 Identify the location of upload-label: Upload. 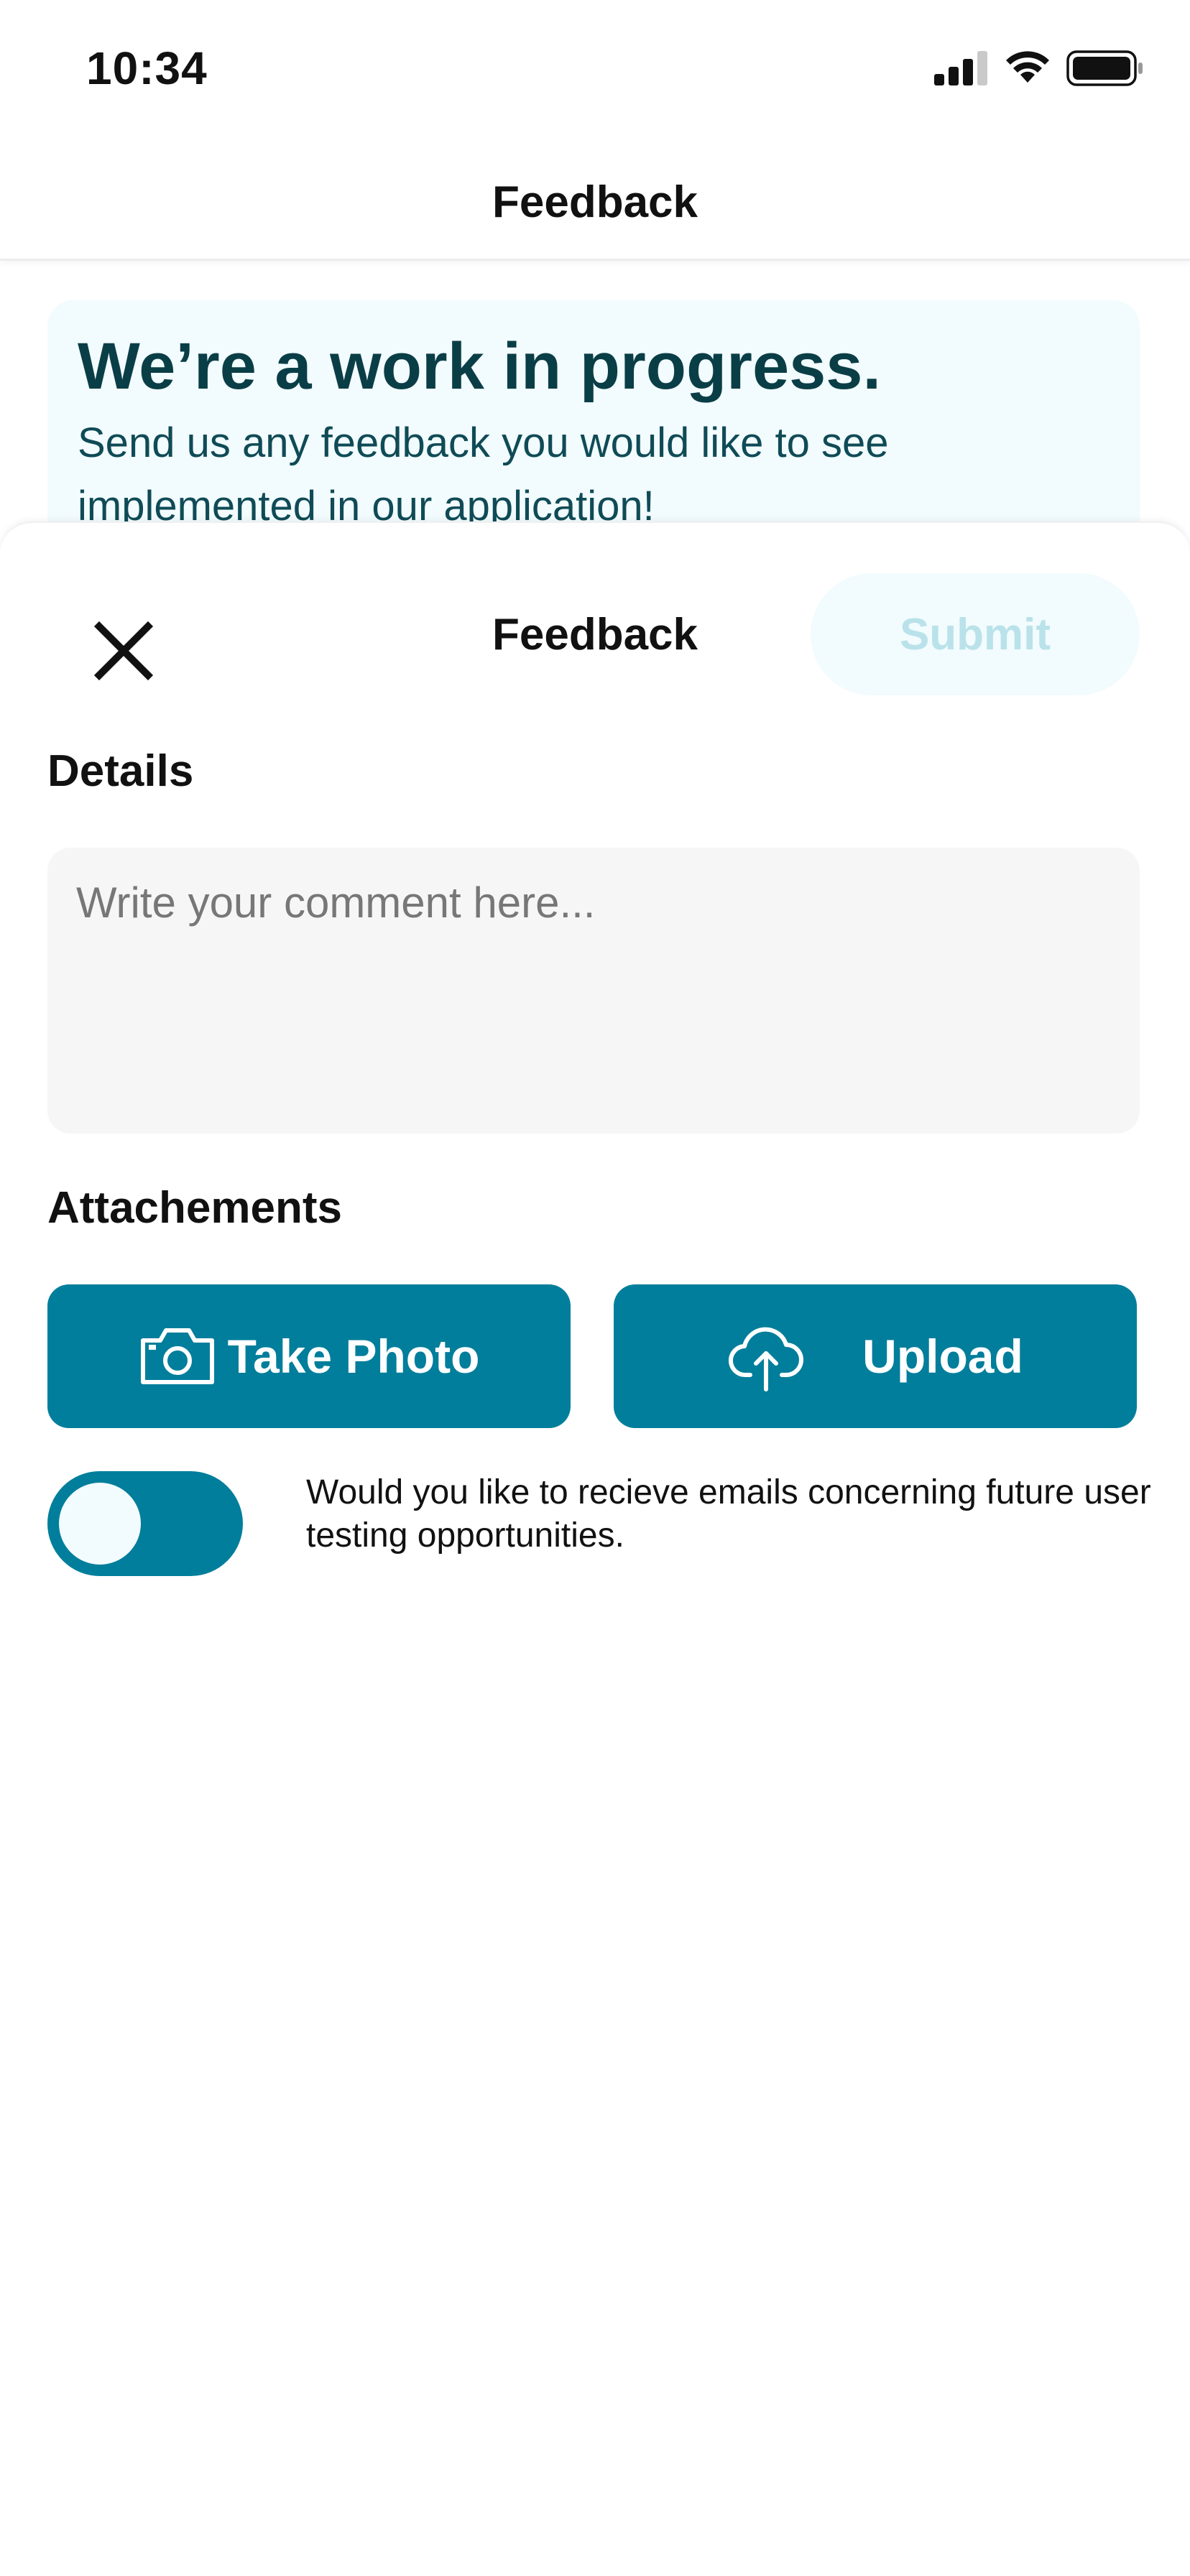
(942, 1356).